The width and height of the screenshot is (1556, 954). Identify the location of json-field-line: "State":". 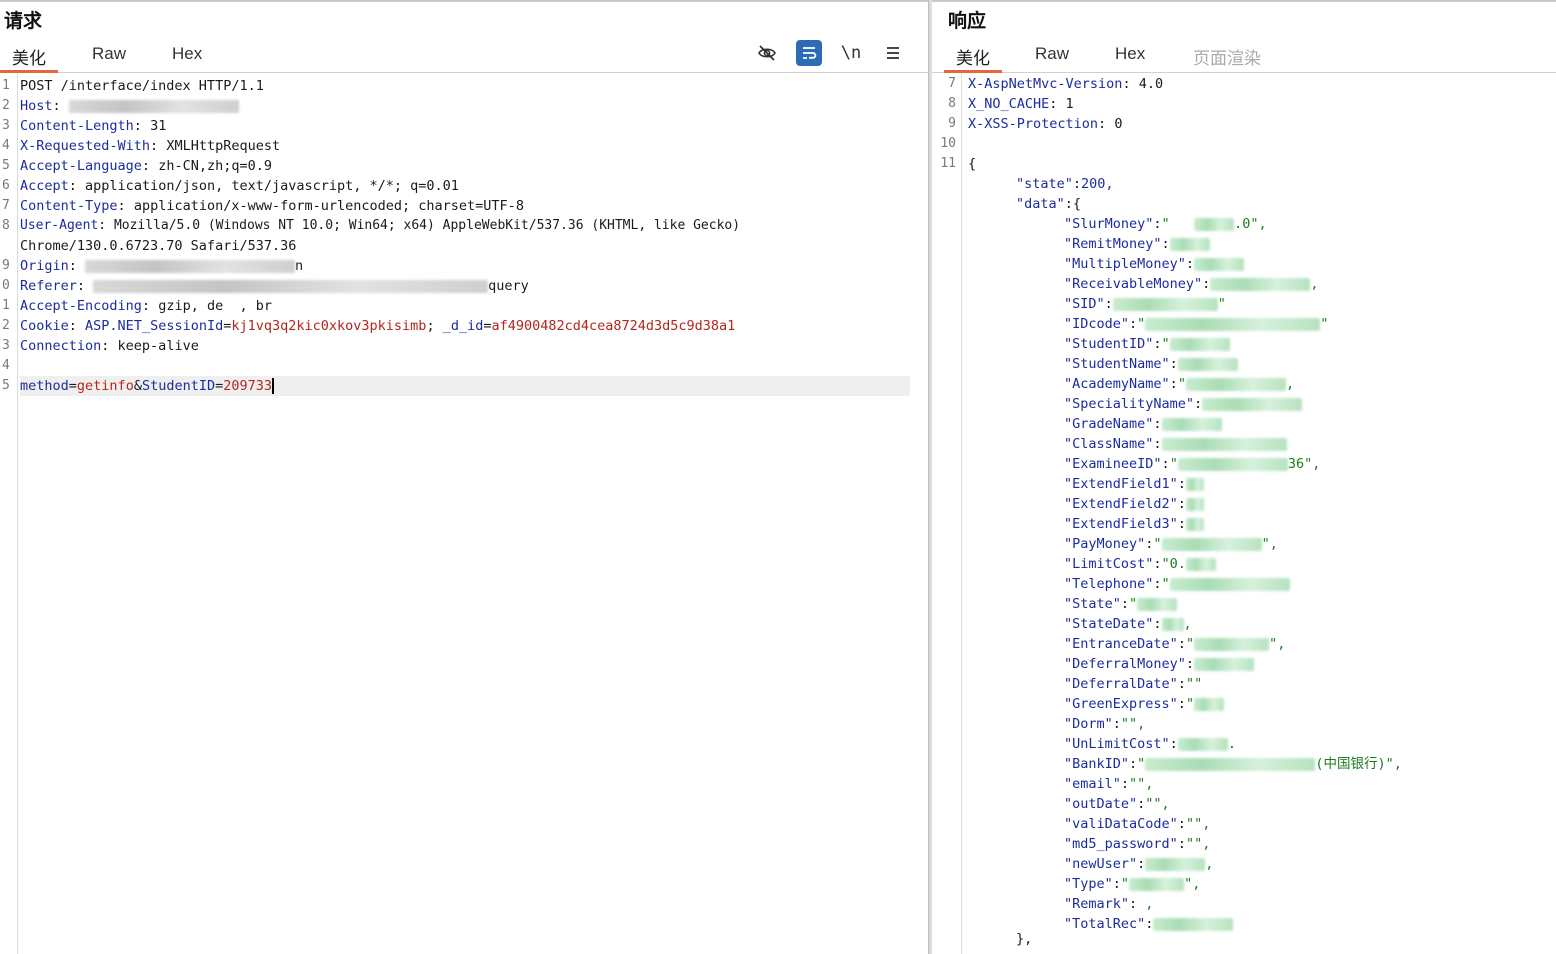
(1121, 604).